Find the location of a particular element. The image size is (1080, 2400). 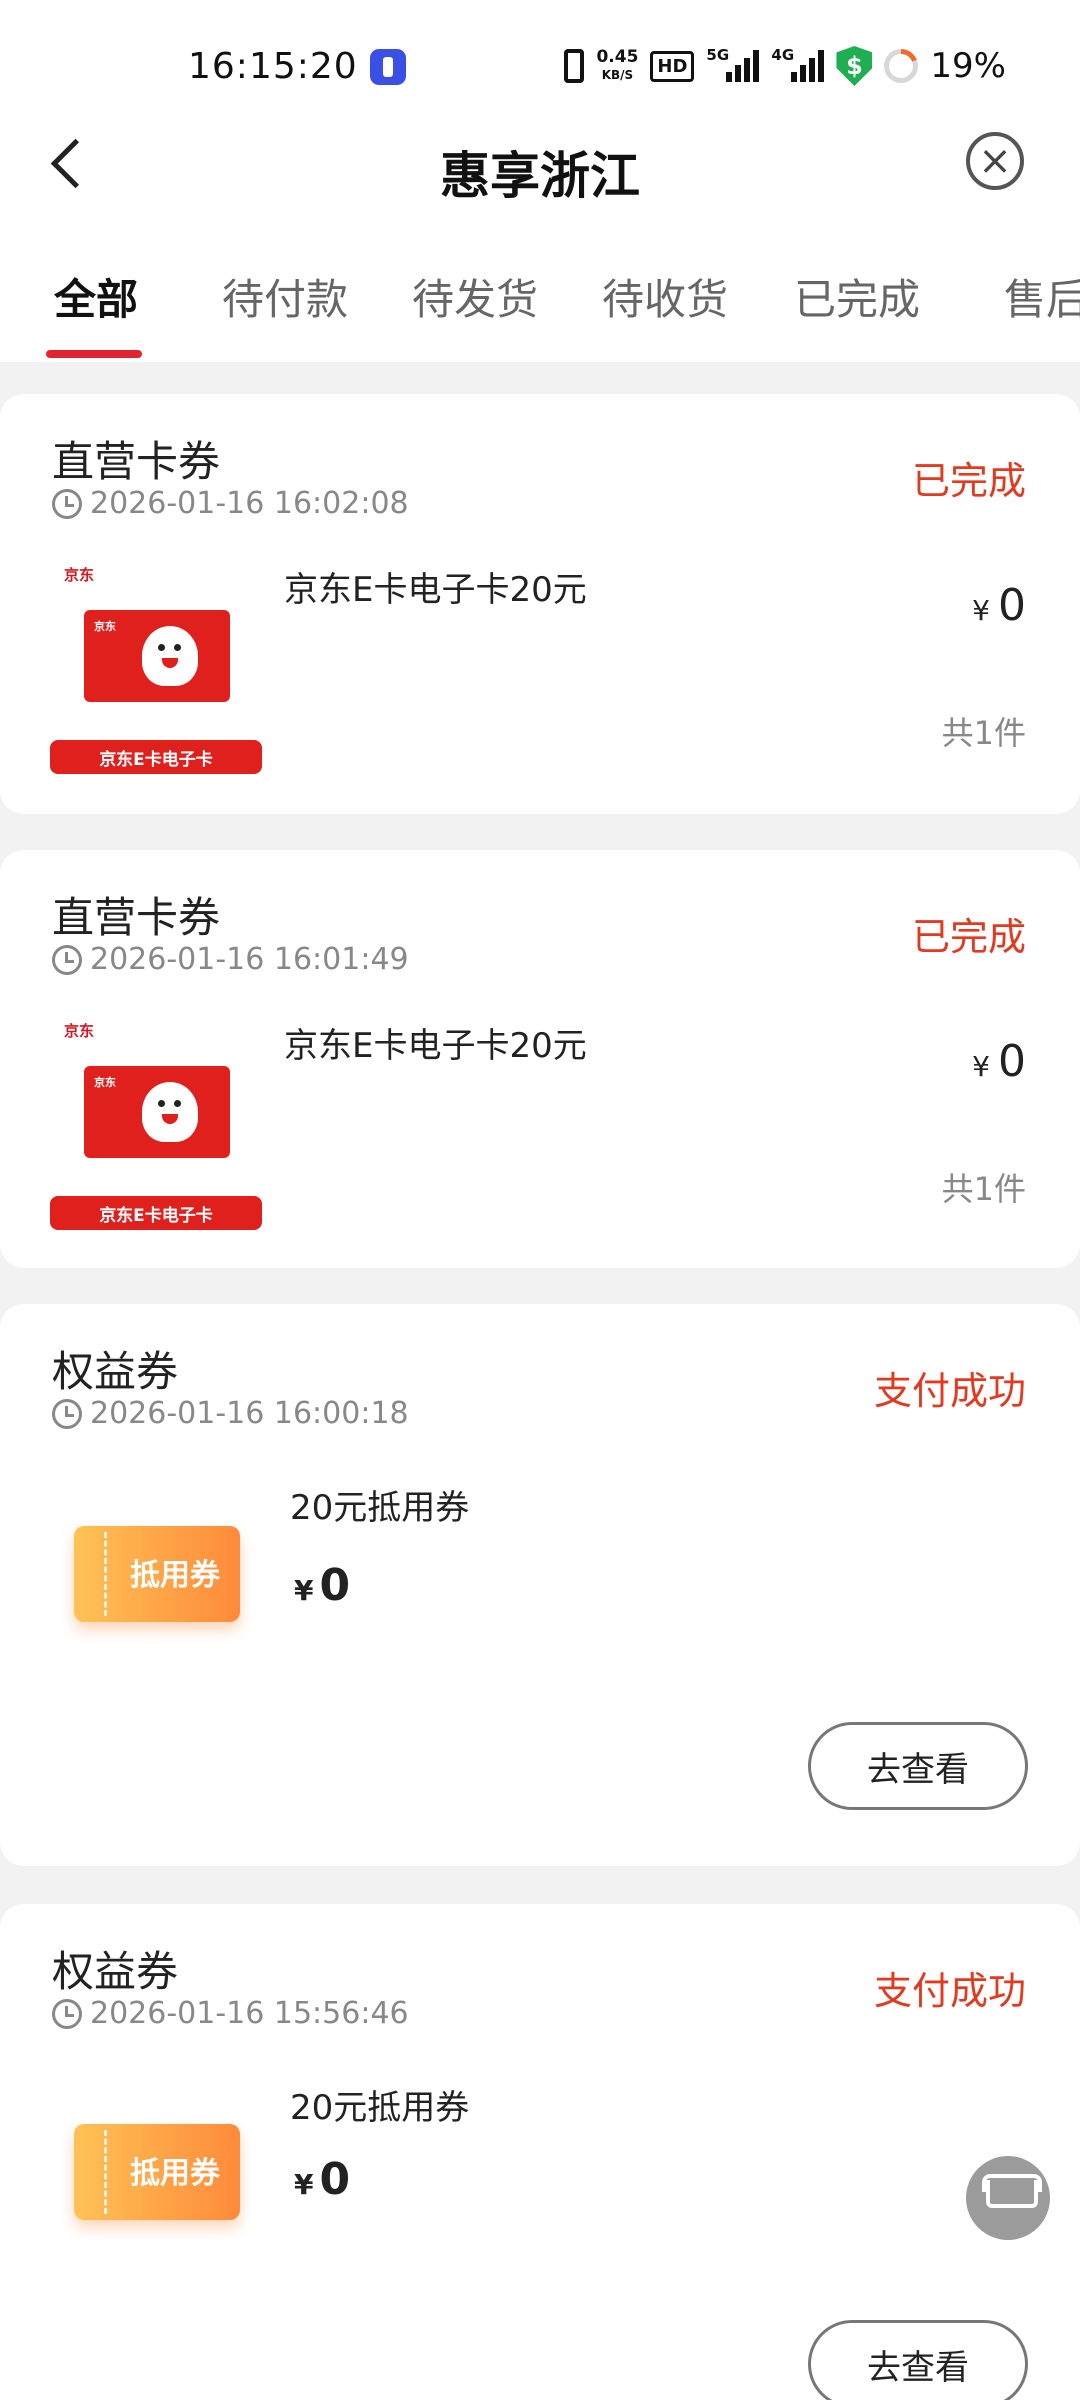

network-speed-value: 0.45 is located at coordinates (617, 56).